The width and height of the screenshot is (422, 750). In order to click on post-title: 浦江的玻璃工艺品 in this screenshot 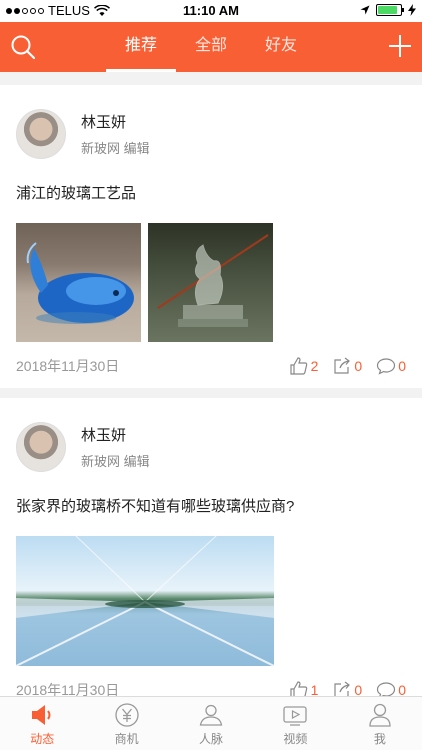, I will do `click(211, 192)`.